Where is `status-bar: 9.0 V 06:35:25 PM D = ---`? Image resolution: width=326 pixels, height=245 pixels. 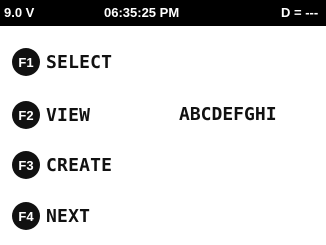
status-bar: 9.0 V 06:35:25 PM D = --- is located at coordinates (163, 13).